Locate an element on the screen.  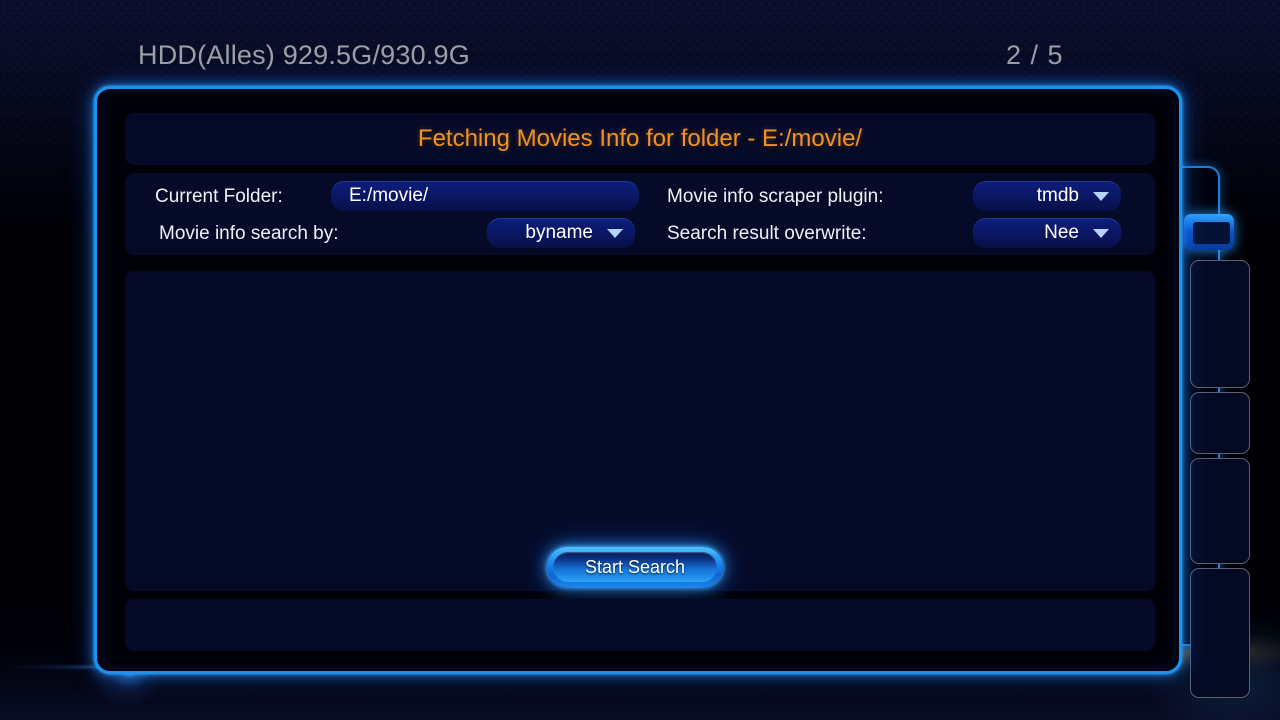
overwrite-label: Search result overwrite: is located at coordinates (767, 233).